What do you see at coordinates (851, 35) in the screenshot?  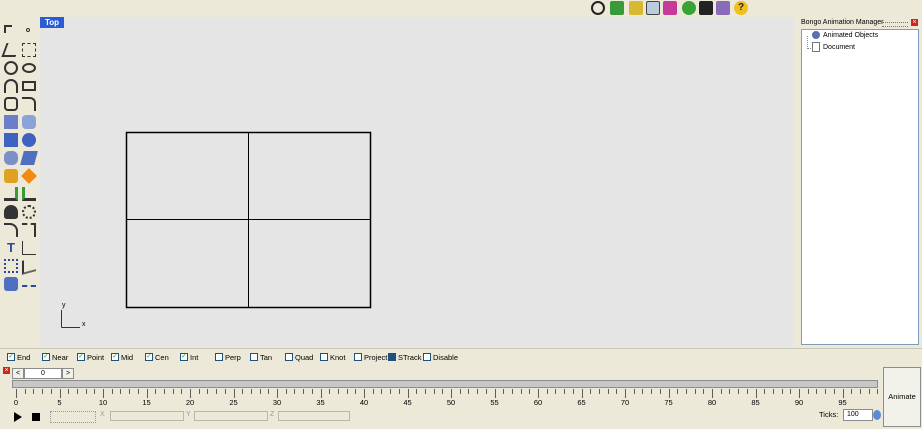 I see `tree-item-label: Animated Objects` at bounding box center [851, 35].